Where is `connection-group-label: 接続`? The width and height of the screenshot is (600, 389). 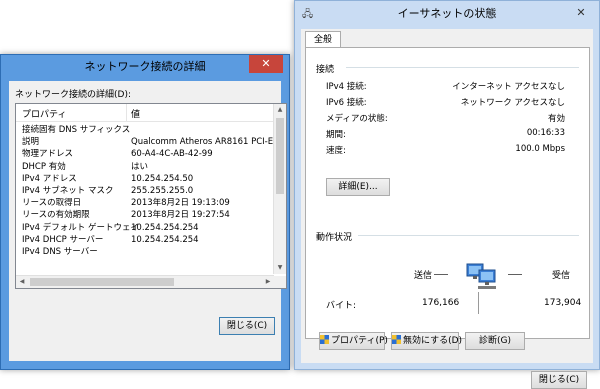 connection-group-label: 接続 is located at coordinates (325, 70).